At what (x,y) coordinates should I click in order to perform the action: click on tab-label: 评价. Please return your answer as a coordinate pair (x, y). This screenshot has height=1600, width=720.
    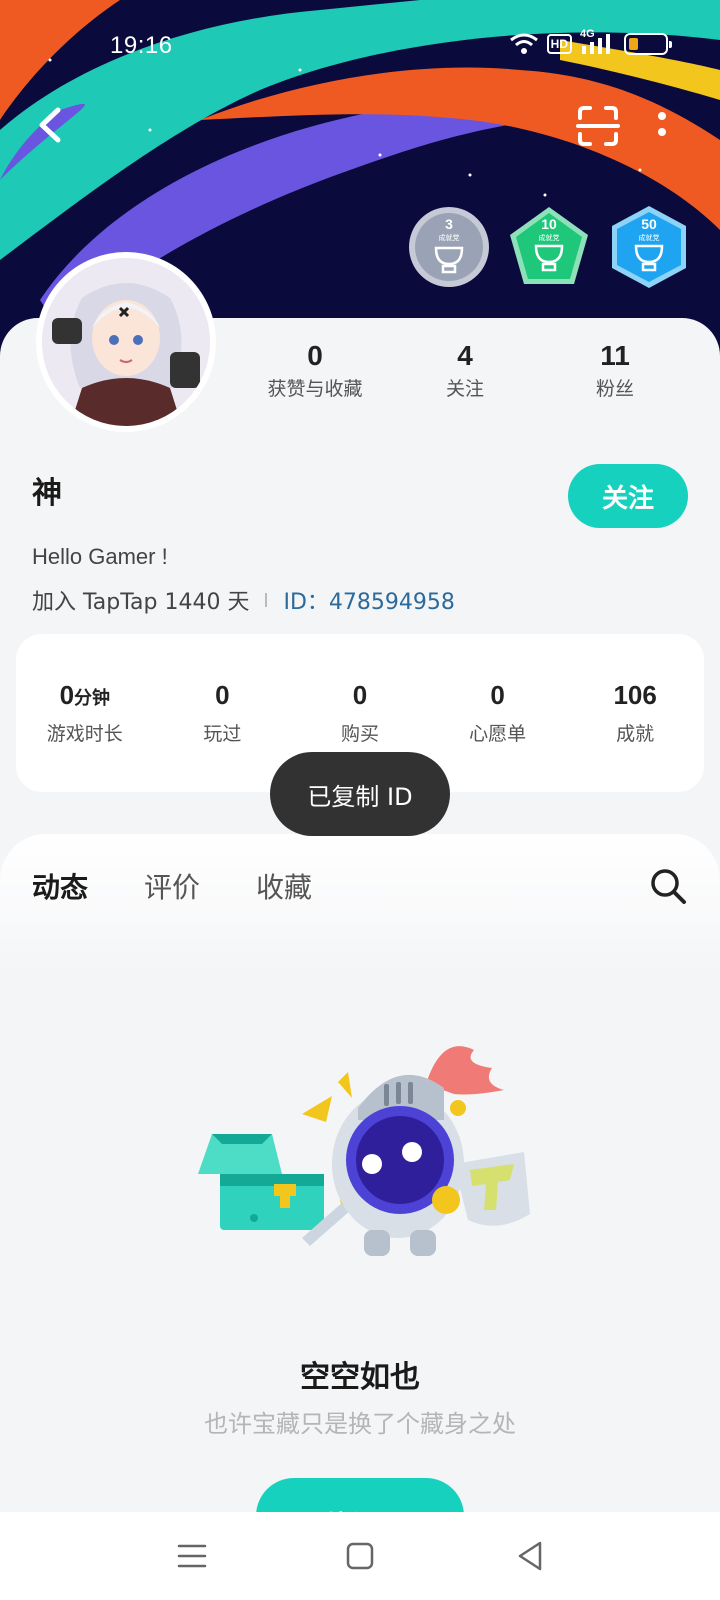
    Looking at the image, I should click on (172, 887).